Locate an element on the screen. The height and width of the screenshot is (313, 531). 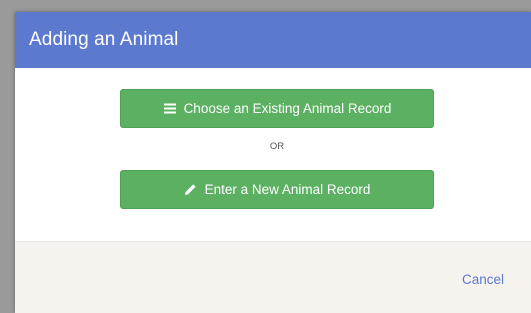
enter-new-record-button: Enter a New Animal Record is located at coordinates (277, 189).